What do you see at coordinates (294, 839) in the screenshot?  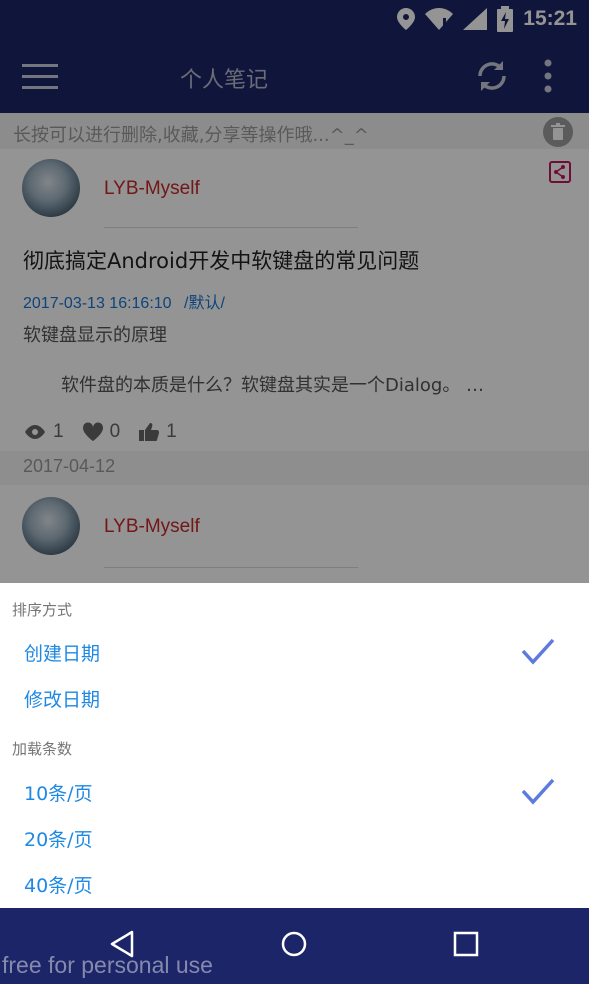 I see `load-option-20: 20条/页` at bounding box center [294, 839].